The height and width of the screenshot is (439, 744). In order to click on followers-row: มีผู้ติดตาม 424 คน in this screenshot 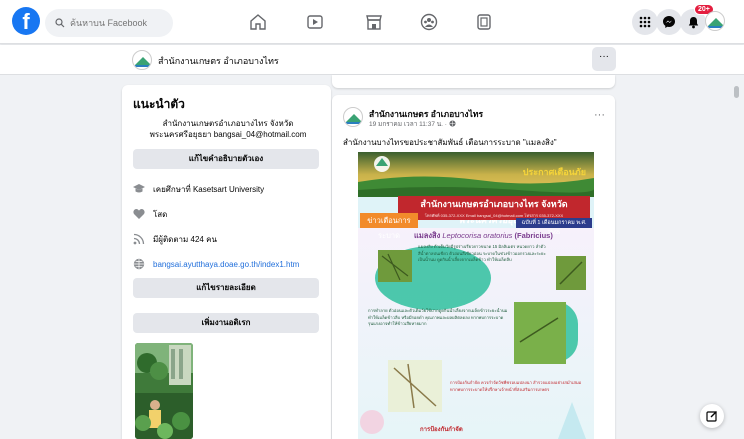, I will do `click(175, 239)`.